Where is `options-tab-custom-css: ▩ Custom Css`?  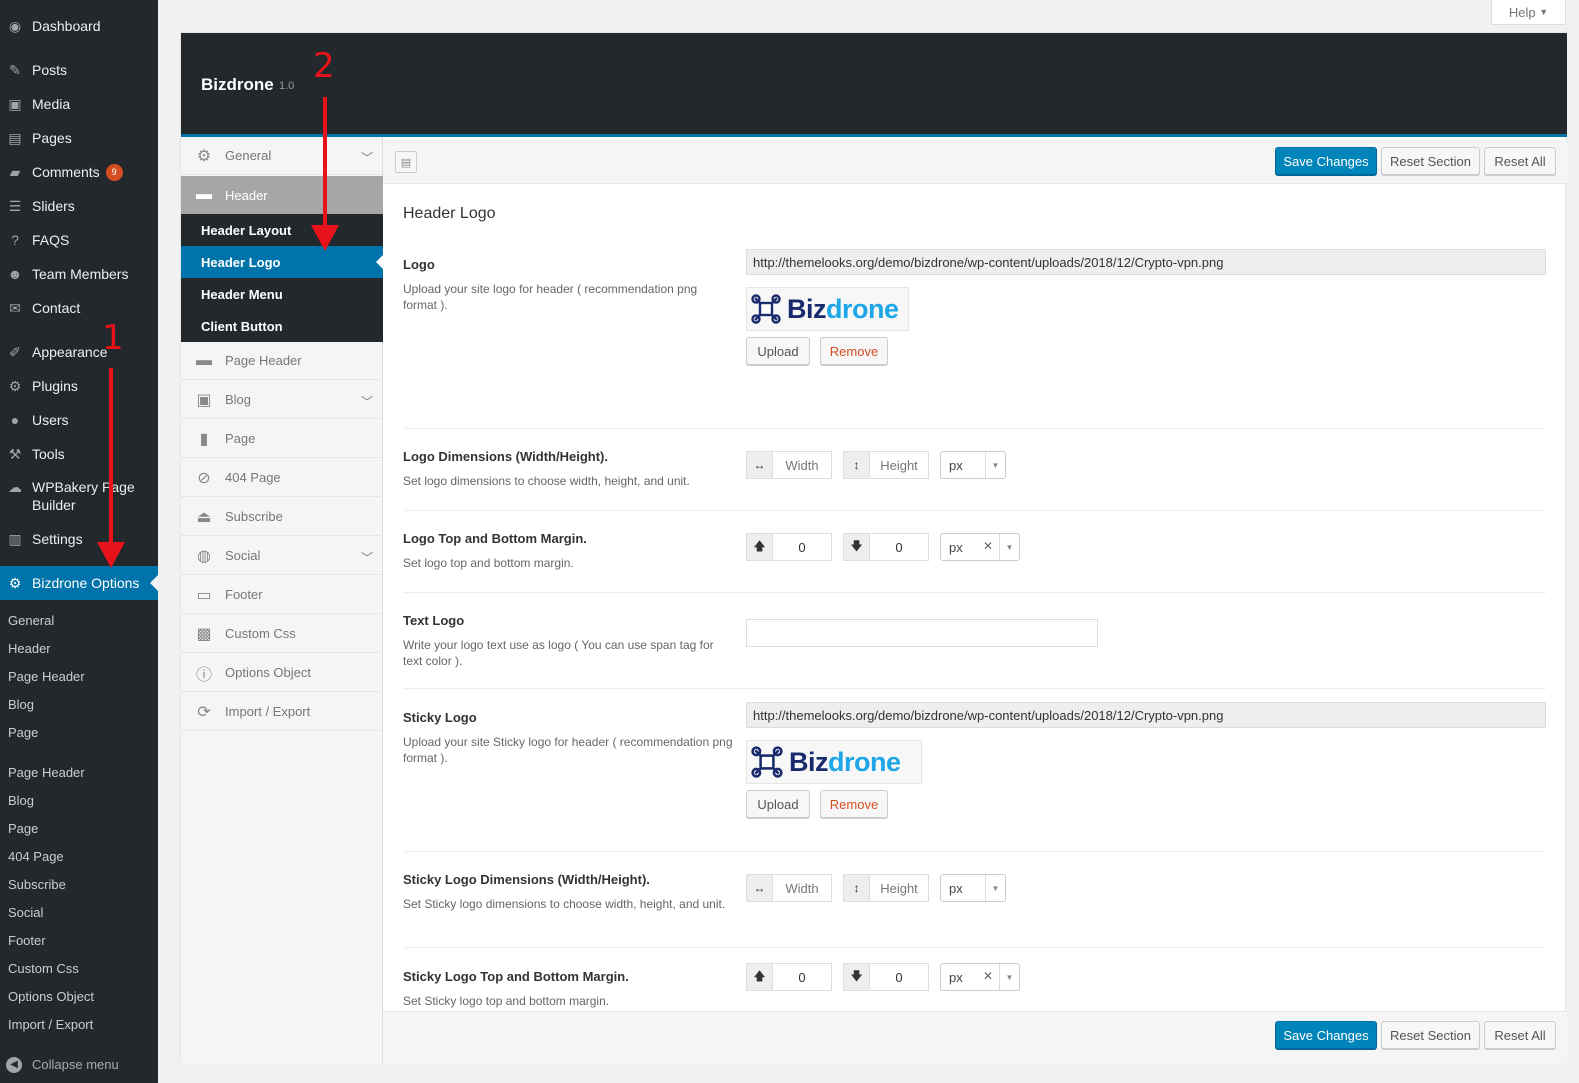 options-tab-custom-css: ▩ Custom Css is located at coordinates (282, 634).